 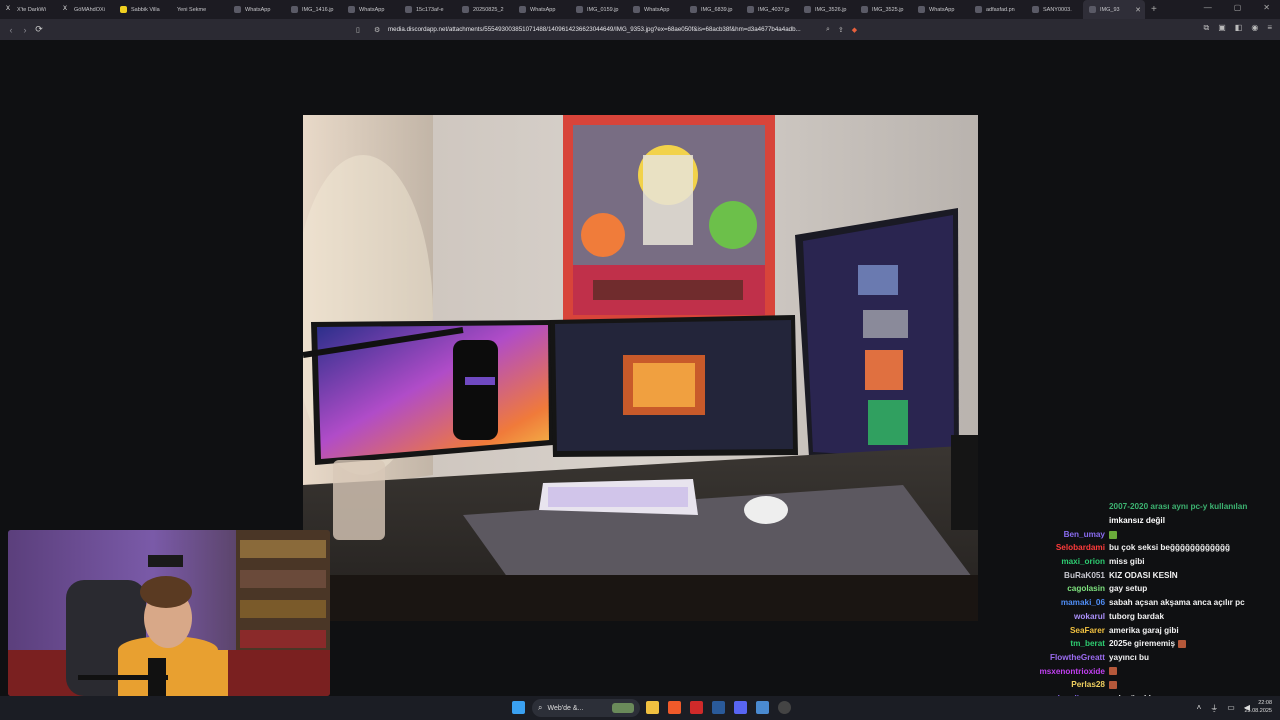 I want to click on sidebar-icon: ◧, so click(x=1239, y=28).